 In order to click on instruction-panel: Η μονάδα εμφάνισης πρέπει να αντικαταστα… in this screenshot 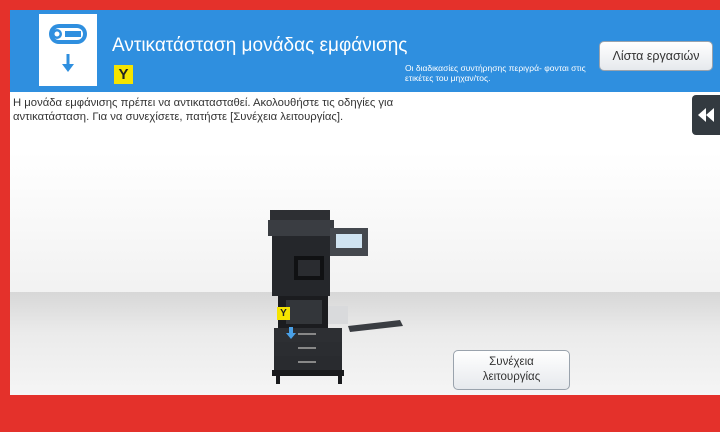, I will do `click(365, 122)`.